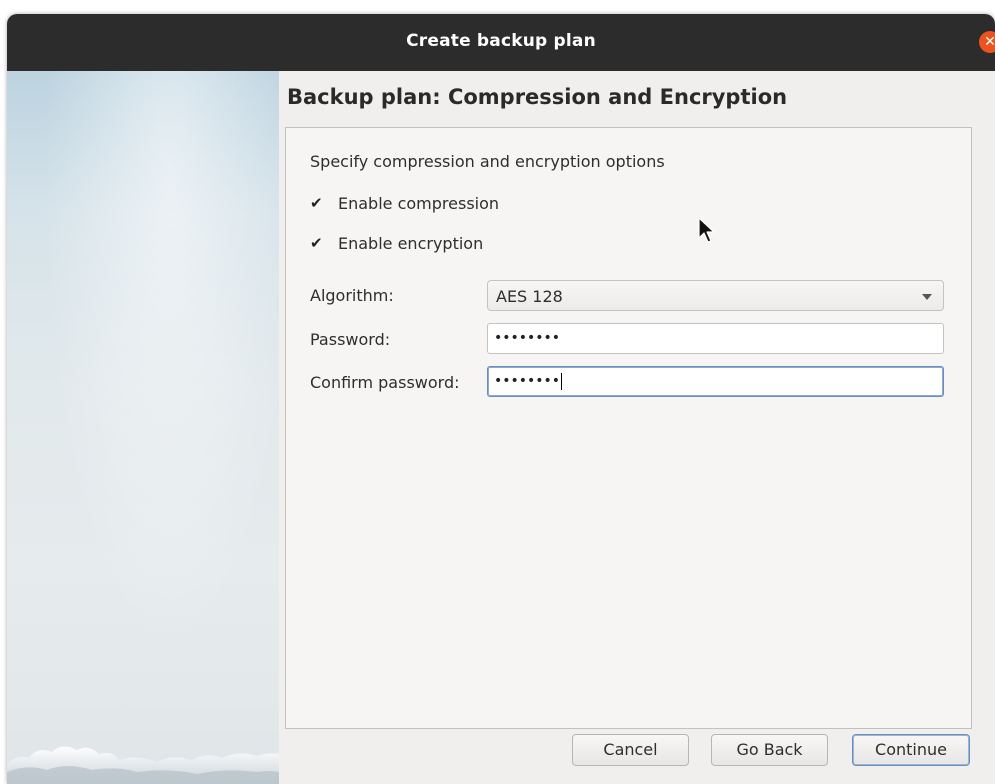 The image size is (995, 784). I want to click on password-label: Password:, so click(350, 339).